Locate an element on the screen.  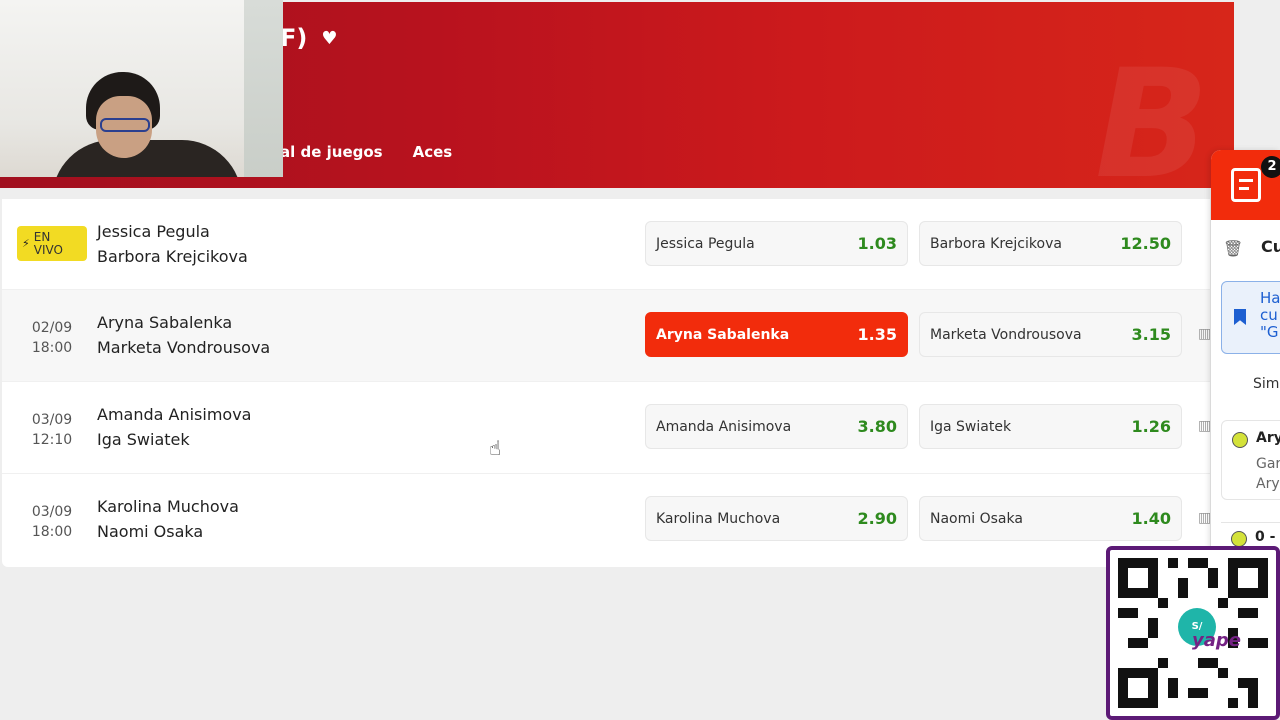
competition-title: F) ♥ is located at coordinates (309, 38).